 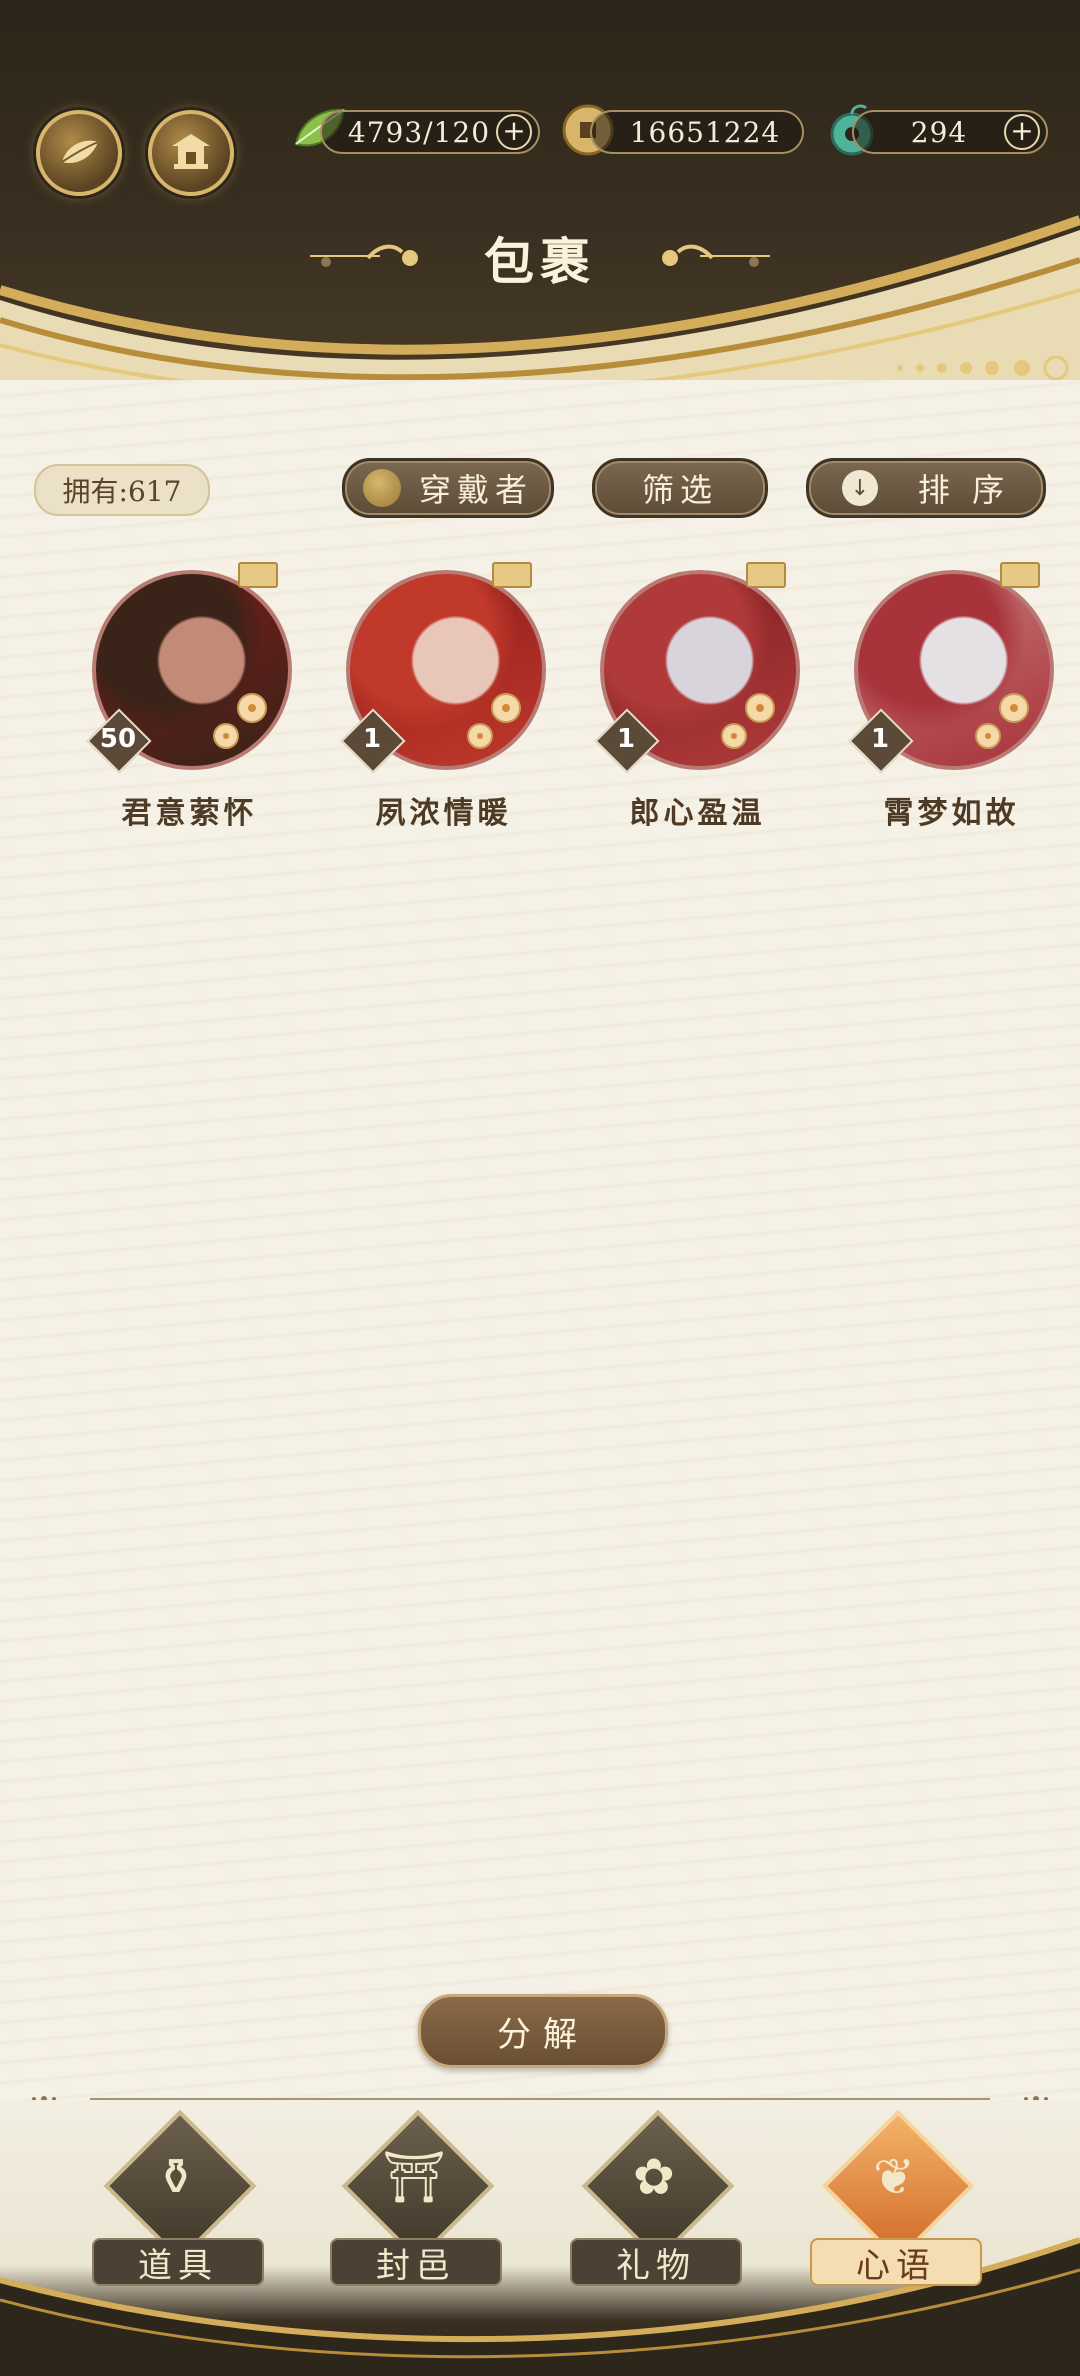 What do you see at coordinates (419, 132) in the screenshot?
I see `stamina-value: 4793/120` at bounding box center [419, 132].